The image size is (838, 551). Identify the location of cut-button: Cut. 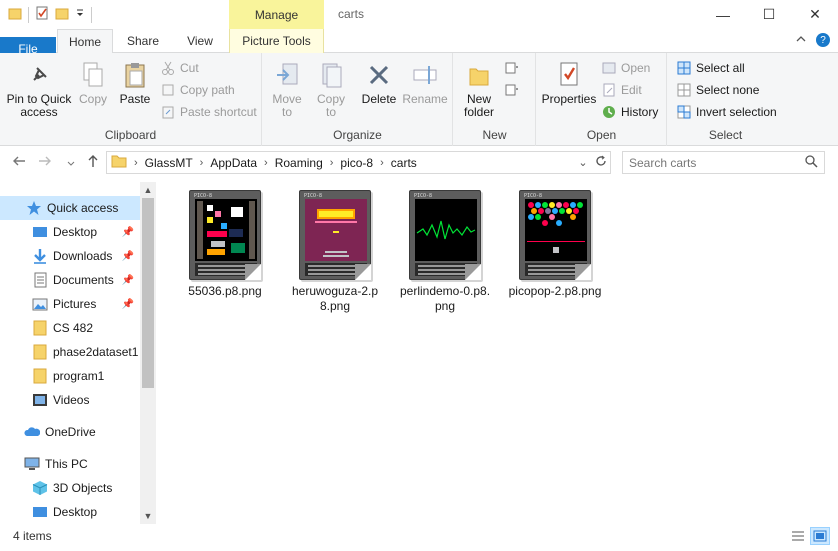
(179, 68).